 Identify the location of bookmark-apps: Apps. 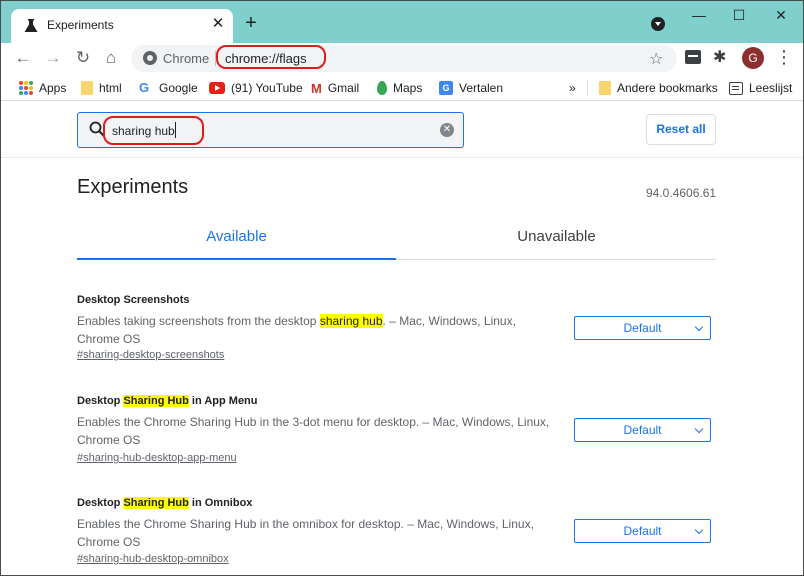
(42, 88).